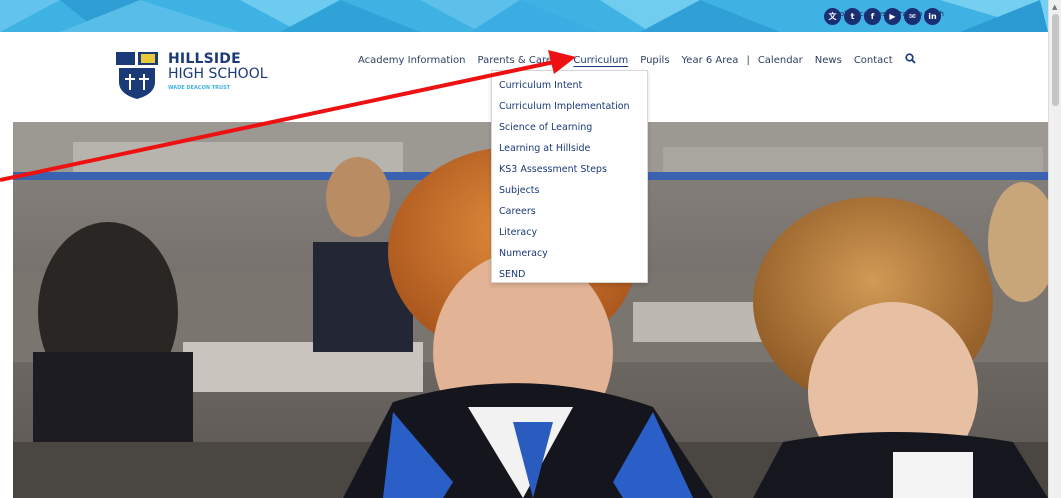 The width and height of the screenshot is (1061, 498). Describe the element at coordinates (569, 127) in the screenshot. I see `menu-item-science-of-learning: Science of Learning` at that location.